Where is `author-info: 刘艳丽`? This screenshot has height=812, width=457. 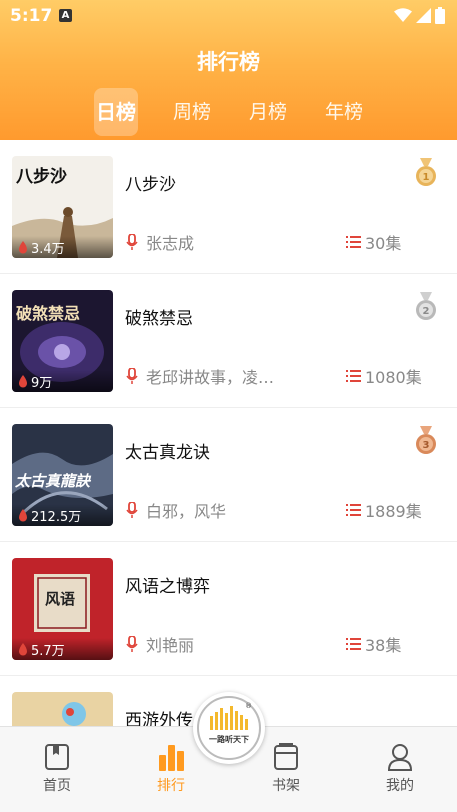
author-info: 刘艳丽 is located at coordinates (160, 644).